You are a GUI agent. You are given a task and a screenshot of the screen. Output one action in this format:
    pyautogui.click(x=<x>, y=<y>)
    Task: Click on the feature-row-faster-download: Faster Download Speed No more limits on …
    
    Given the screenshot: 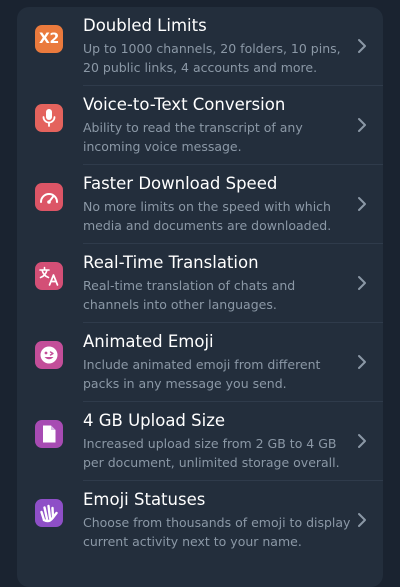 What is the action you would take?
    pyautogui.click(x=200, y=204)
    